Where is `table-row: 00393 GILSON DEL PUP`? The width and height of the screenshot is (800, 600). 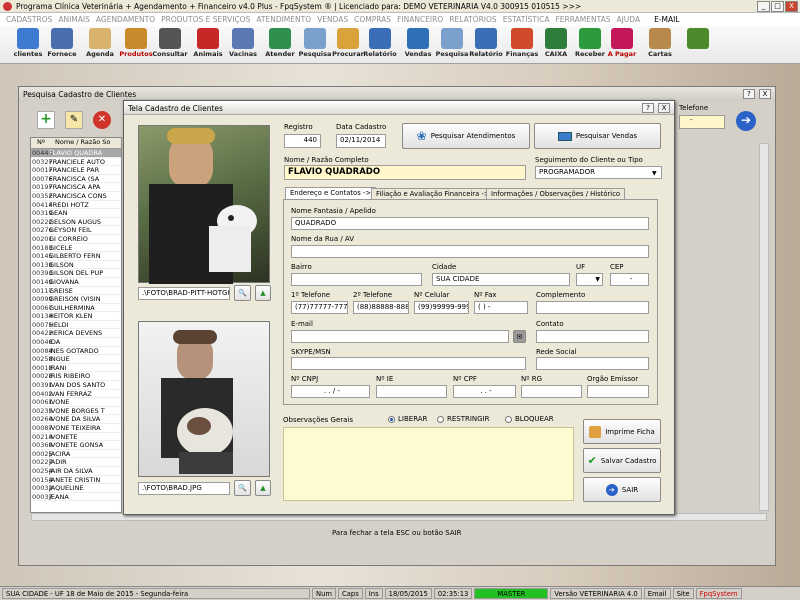 table-row: 00393 GILSON DEL PUP is located at coordinates (76, 273).